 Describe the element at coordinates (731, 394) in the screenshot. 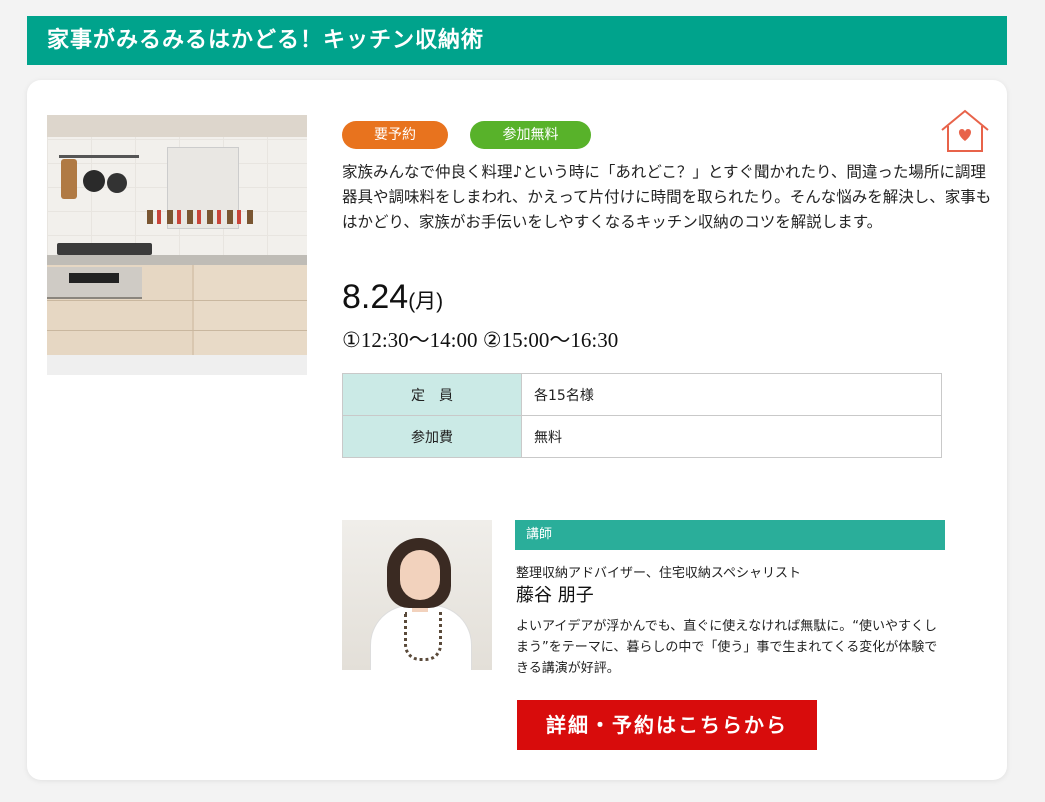

I see `capacity-value: 各15名様` at that location.